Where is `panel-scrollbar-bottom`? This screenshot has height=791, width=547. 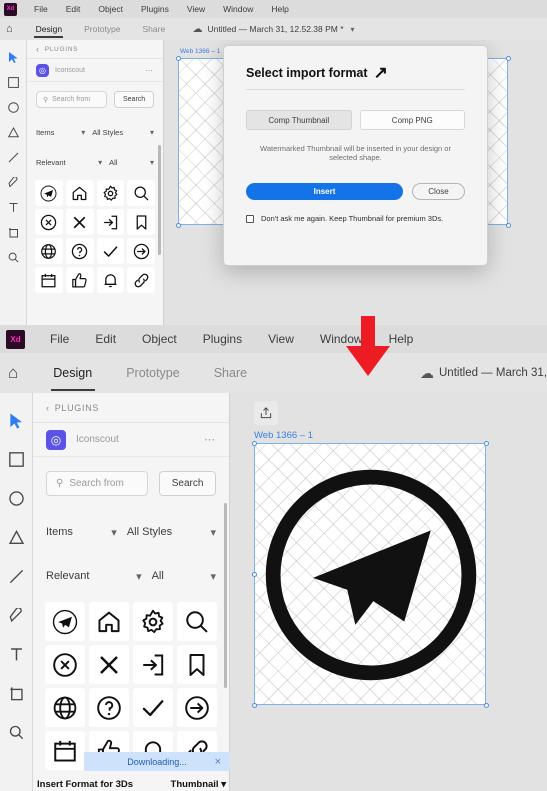 panel-scrollbar-bottom is located at coordinates (225, 595).